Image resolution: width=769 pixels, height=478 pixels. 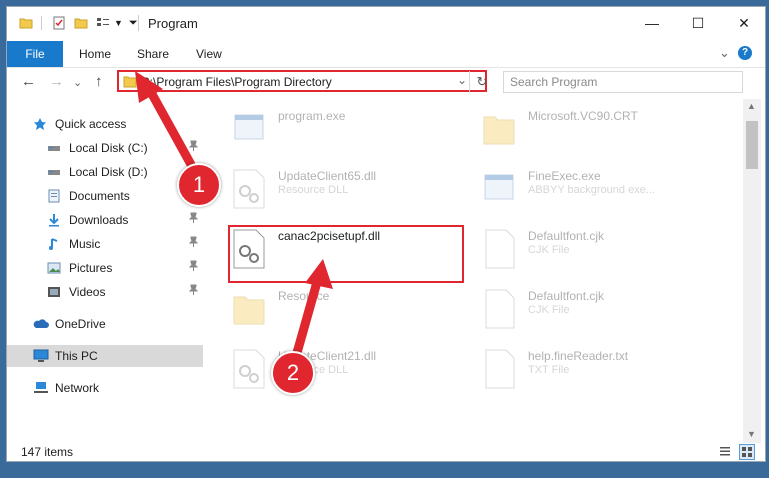 What do you see at coordinates (199, 185) in the screenshot?
I see `step-badge-1: 1` at bounding box center [199, 185].